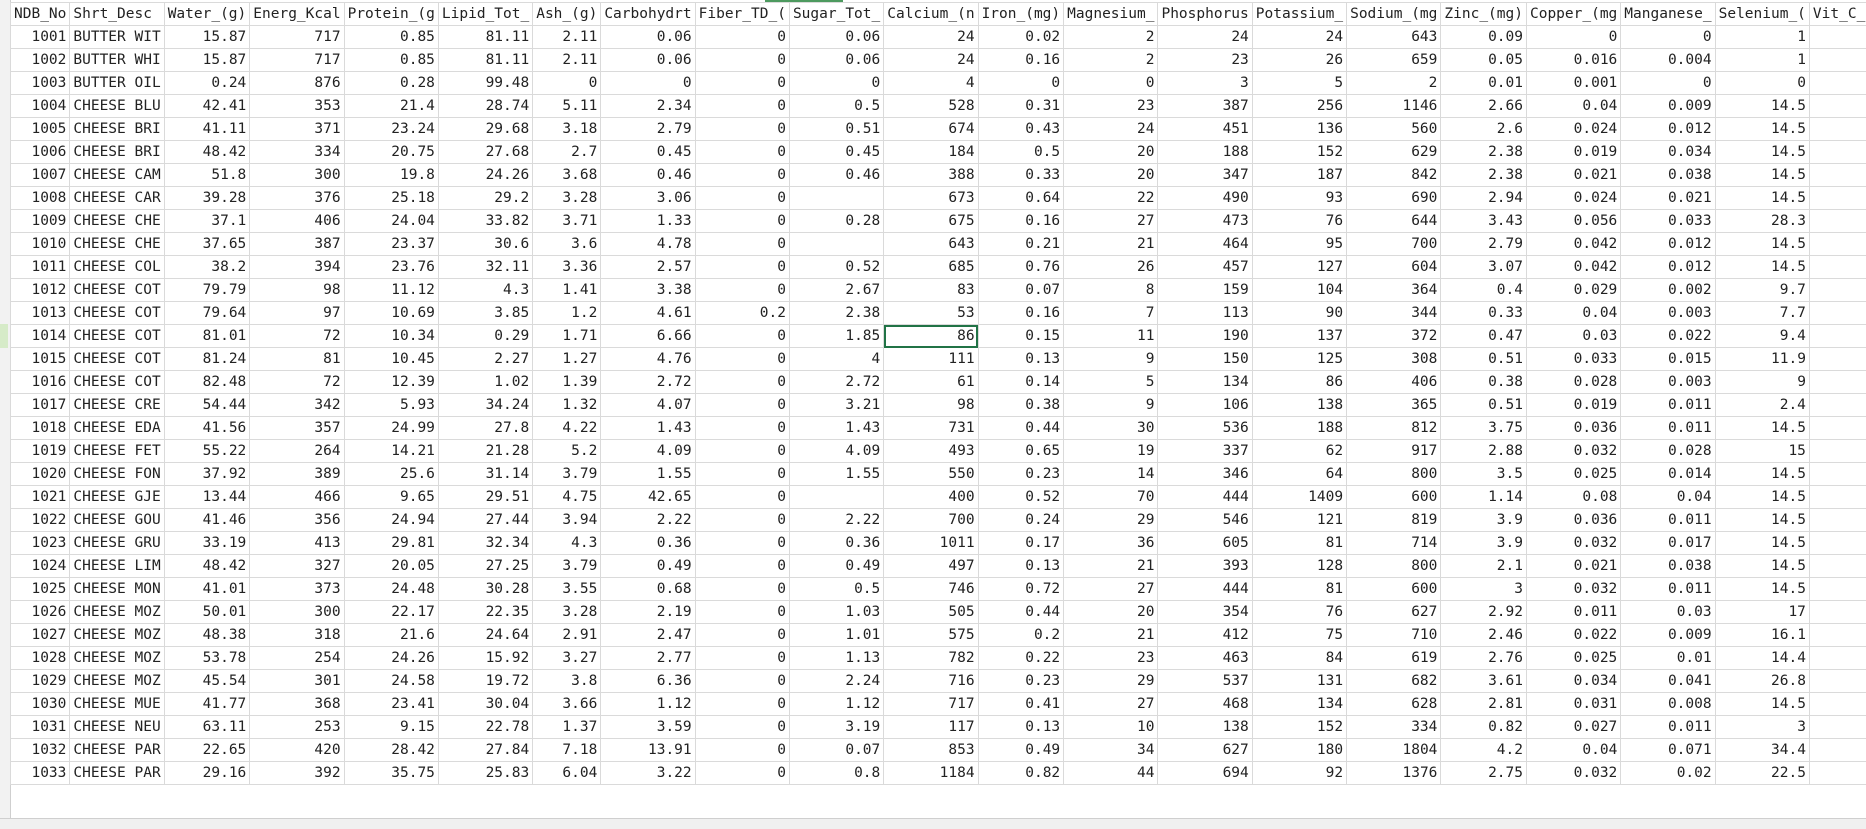 Image resolution: width=1866 pixels, height=829 pixels. What do you see at coordinates (1668, 290) in the screenshot?
I see `table-cell: 0.002` at bounding box center [1668, 290].